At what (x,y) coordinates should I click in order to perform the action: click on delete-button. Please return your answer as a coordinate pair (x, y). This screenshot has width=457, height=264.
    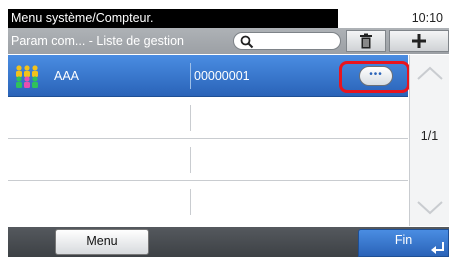
    Looking at the image, I should click on (366, 41).